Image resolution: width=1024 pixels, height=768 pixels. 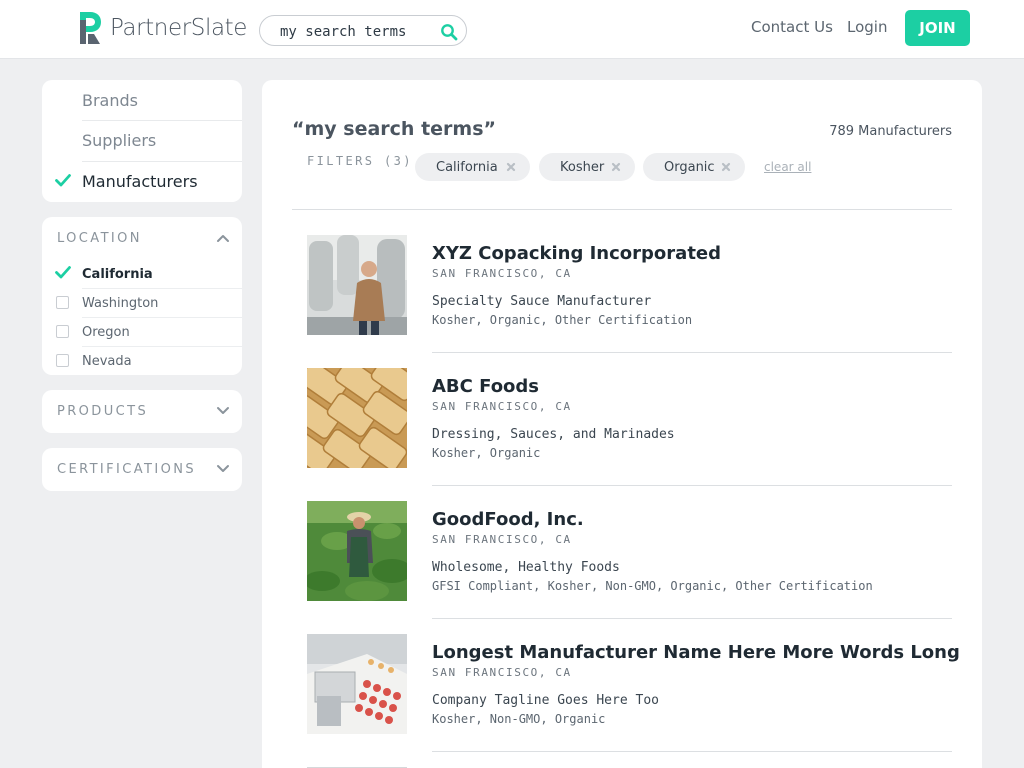 I want to click on type-item-label: Suppliers, so click(x=119, y=140).